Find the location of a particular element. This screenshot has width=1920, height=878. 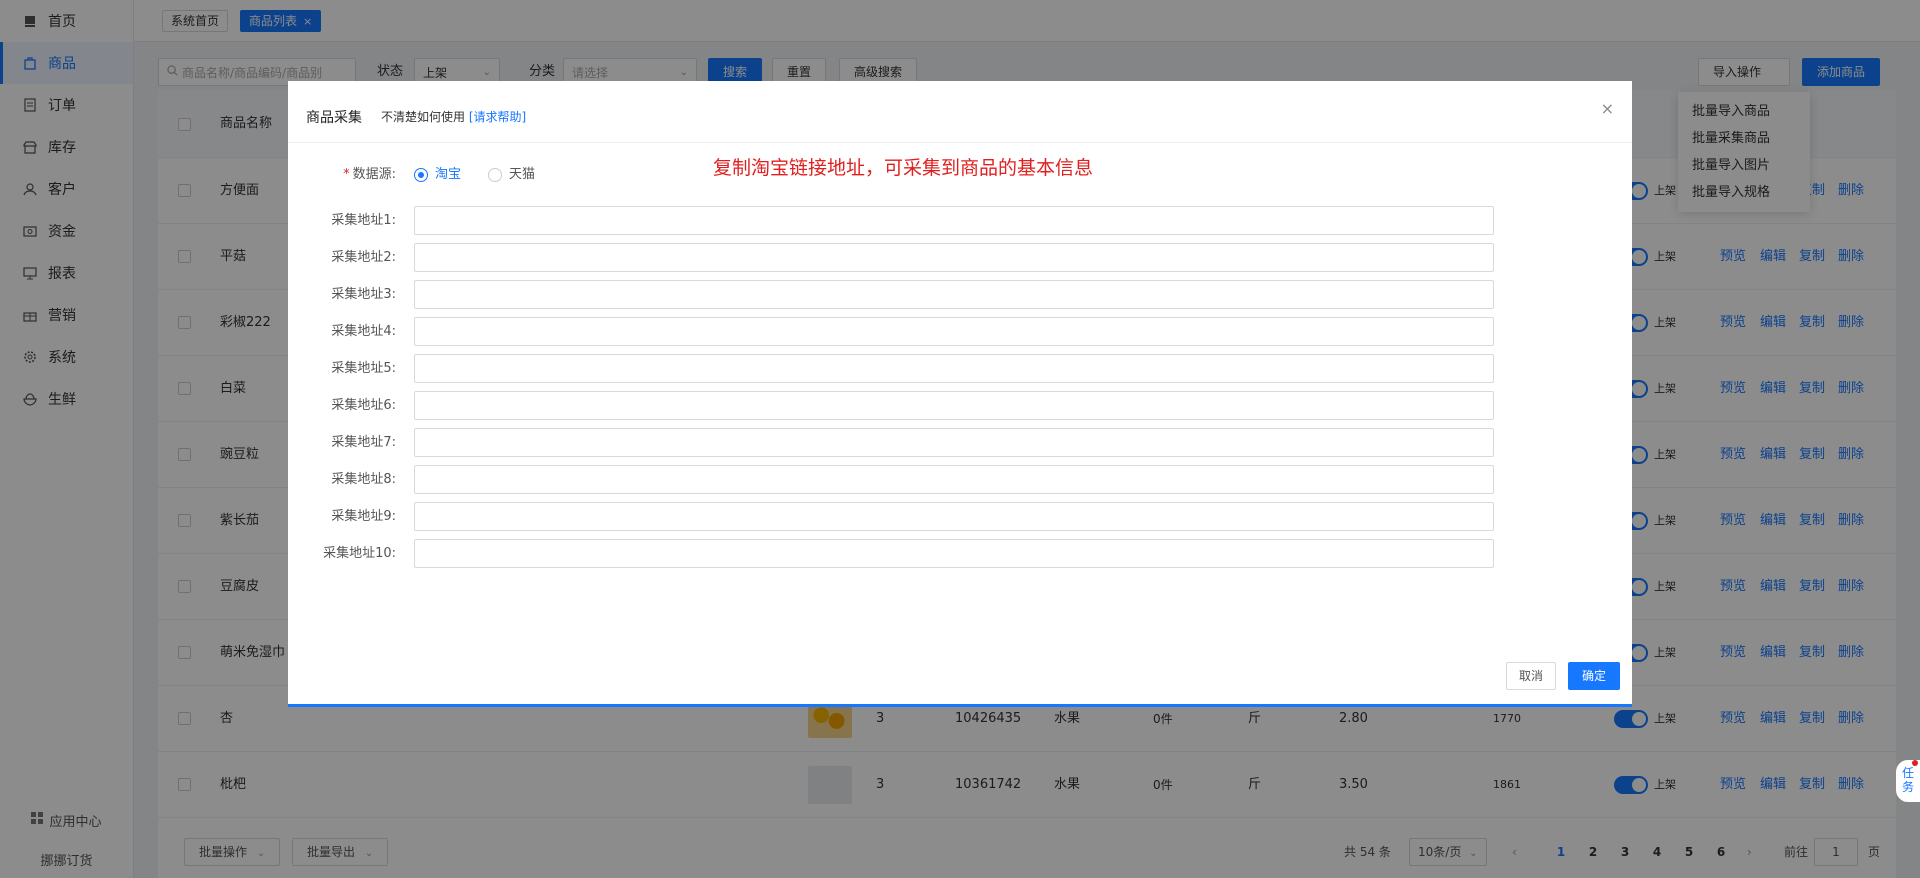

collect-url-label: 采集地址2: is located at coordinates (363, 257).